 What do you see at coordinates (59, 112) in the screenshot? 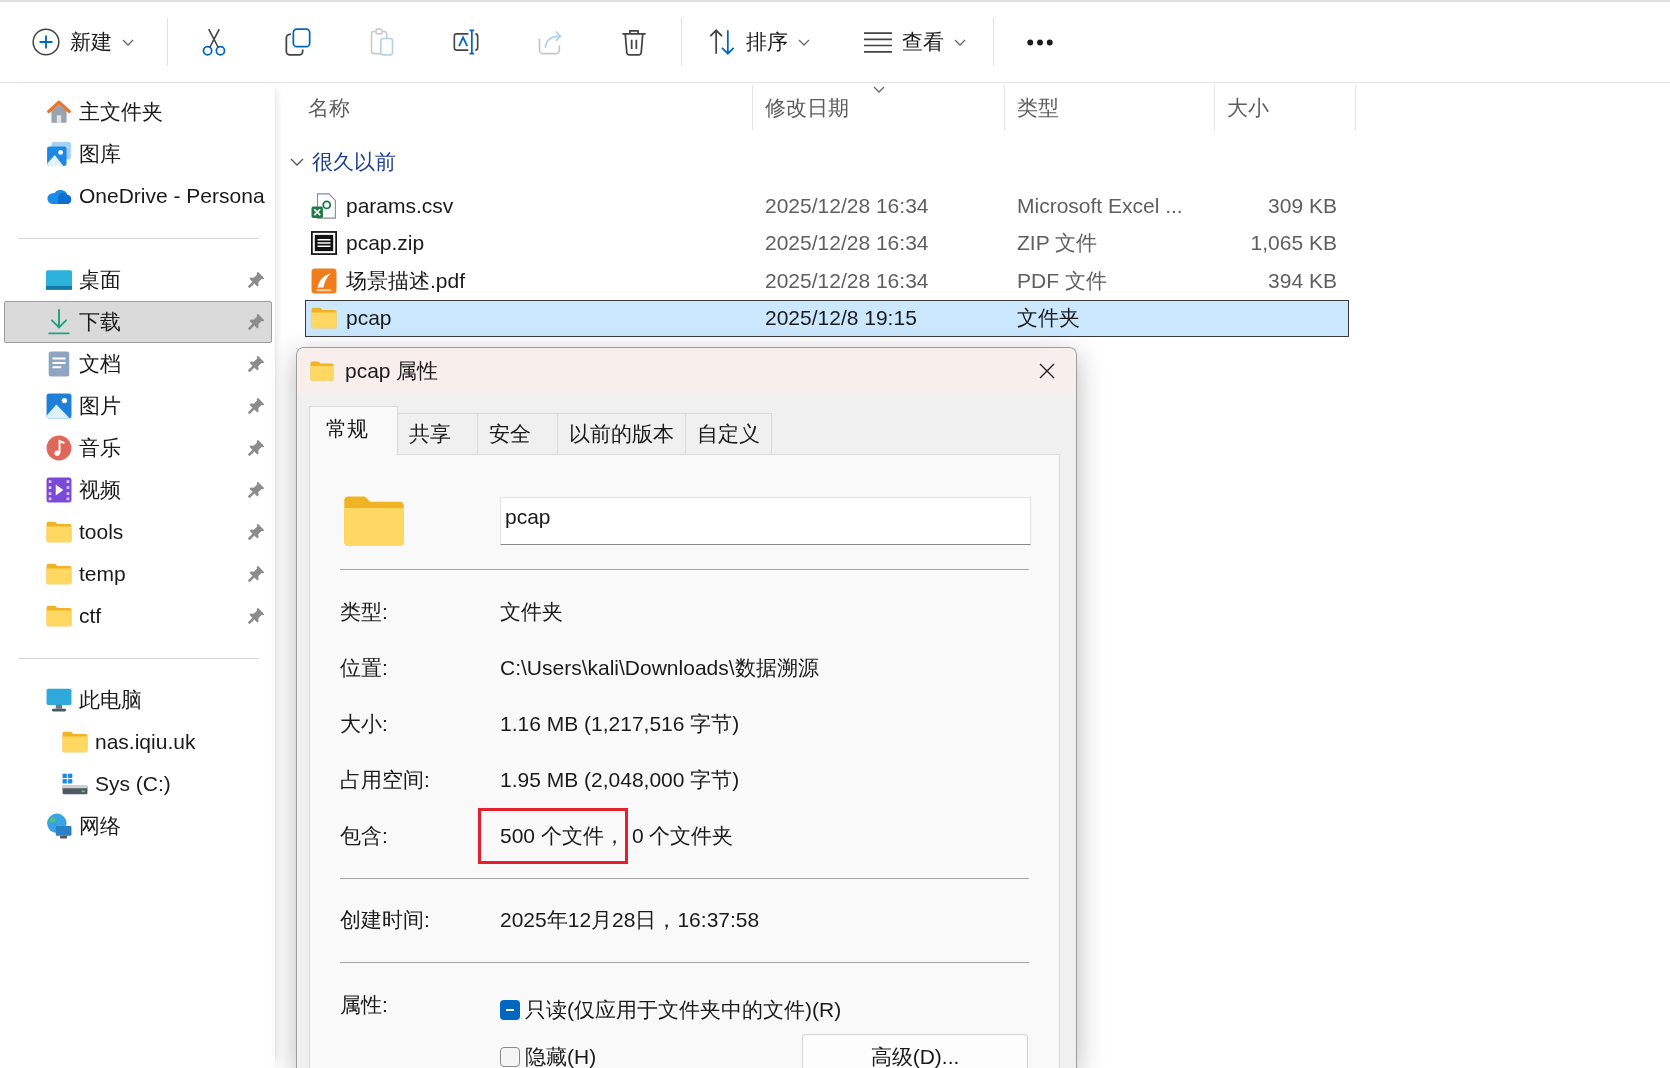
I see `house-icon` at bounding box center [59, 112].